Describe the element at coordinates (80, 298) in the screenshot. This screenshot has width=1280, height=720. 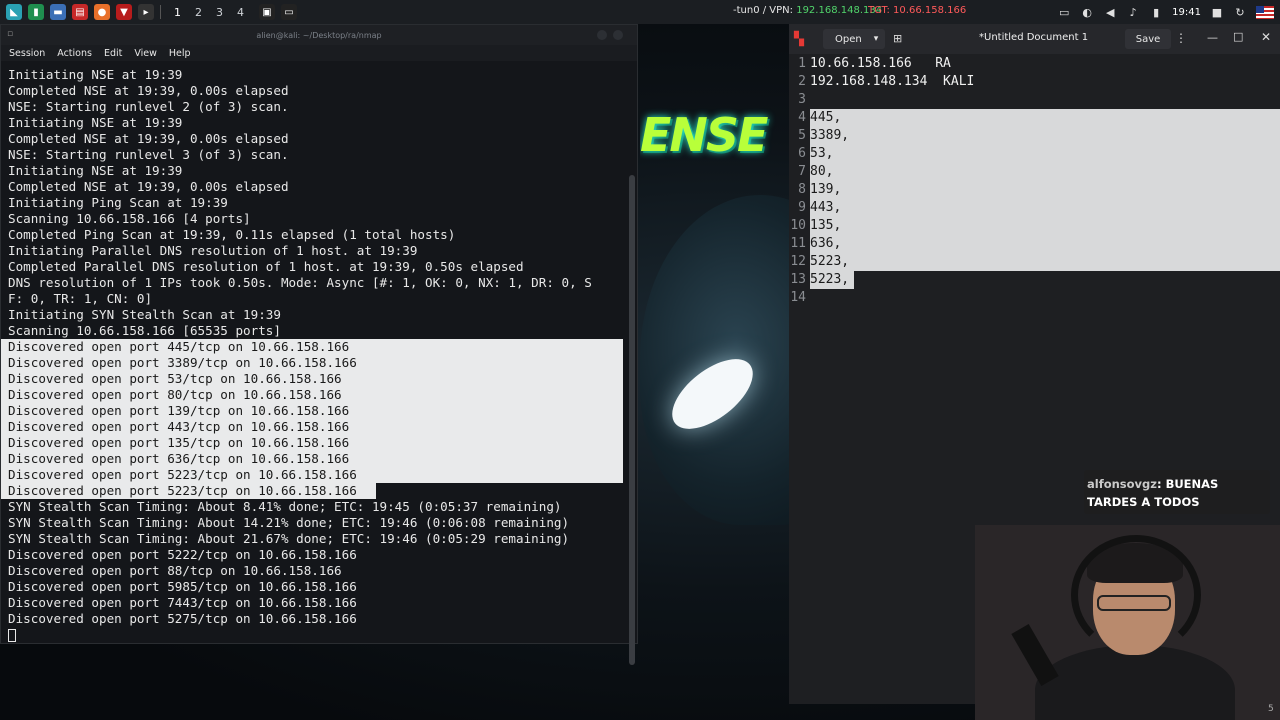
I see `terminal-line: F: 0, TR: 1, CN: 0]` at that location.